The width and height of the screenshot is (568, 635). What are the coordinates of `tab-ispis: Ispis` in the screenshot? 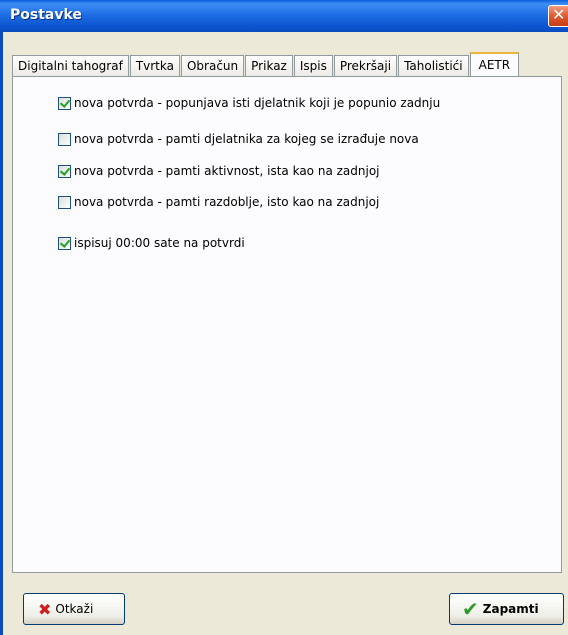 It's located at (313, 65).